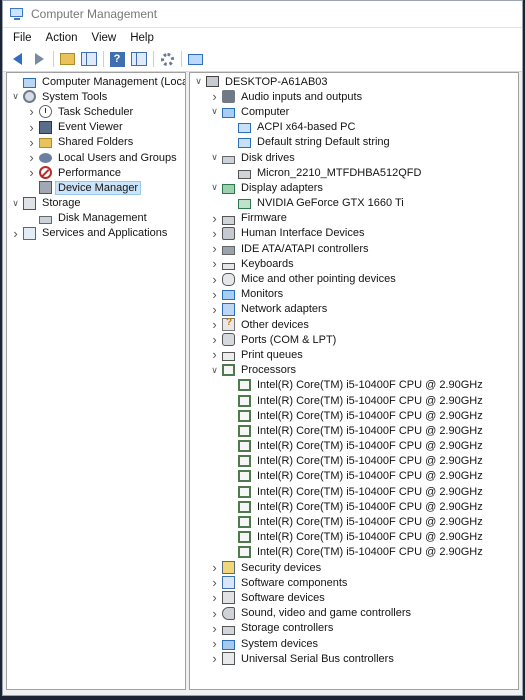 This screenshot has width=525, height=700. What do you see at coordinates (96, 81) in the screenshot?
I see `tree-item-computer-management-local: · Computer Management (Local)` at bounding box center [96, 81].